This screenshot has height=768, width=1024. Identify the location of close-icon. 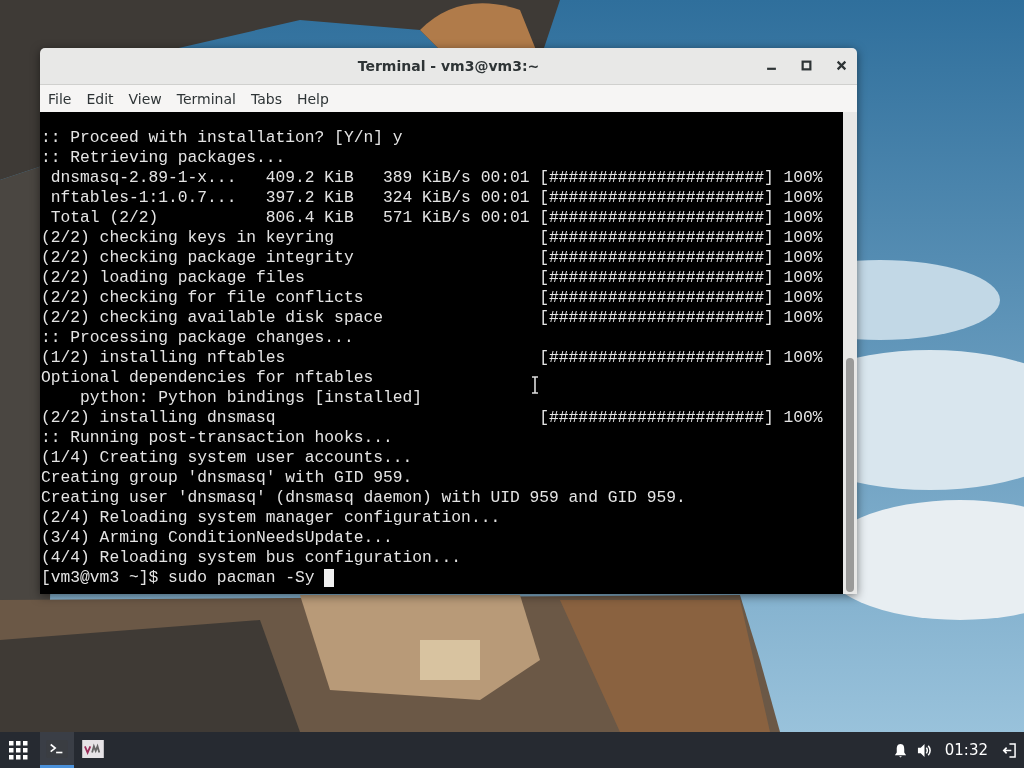
(841, 65).